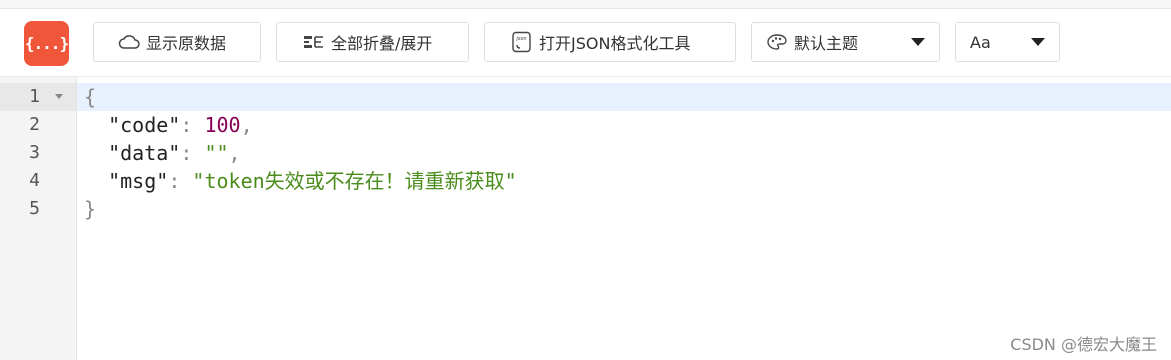 Image resolution: width=1171 pixels, height=360 pixels. What do you see at coordinates (777, 42) in the screenshot?
I see `palette-icon` at bounding box center [777, 42].